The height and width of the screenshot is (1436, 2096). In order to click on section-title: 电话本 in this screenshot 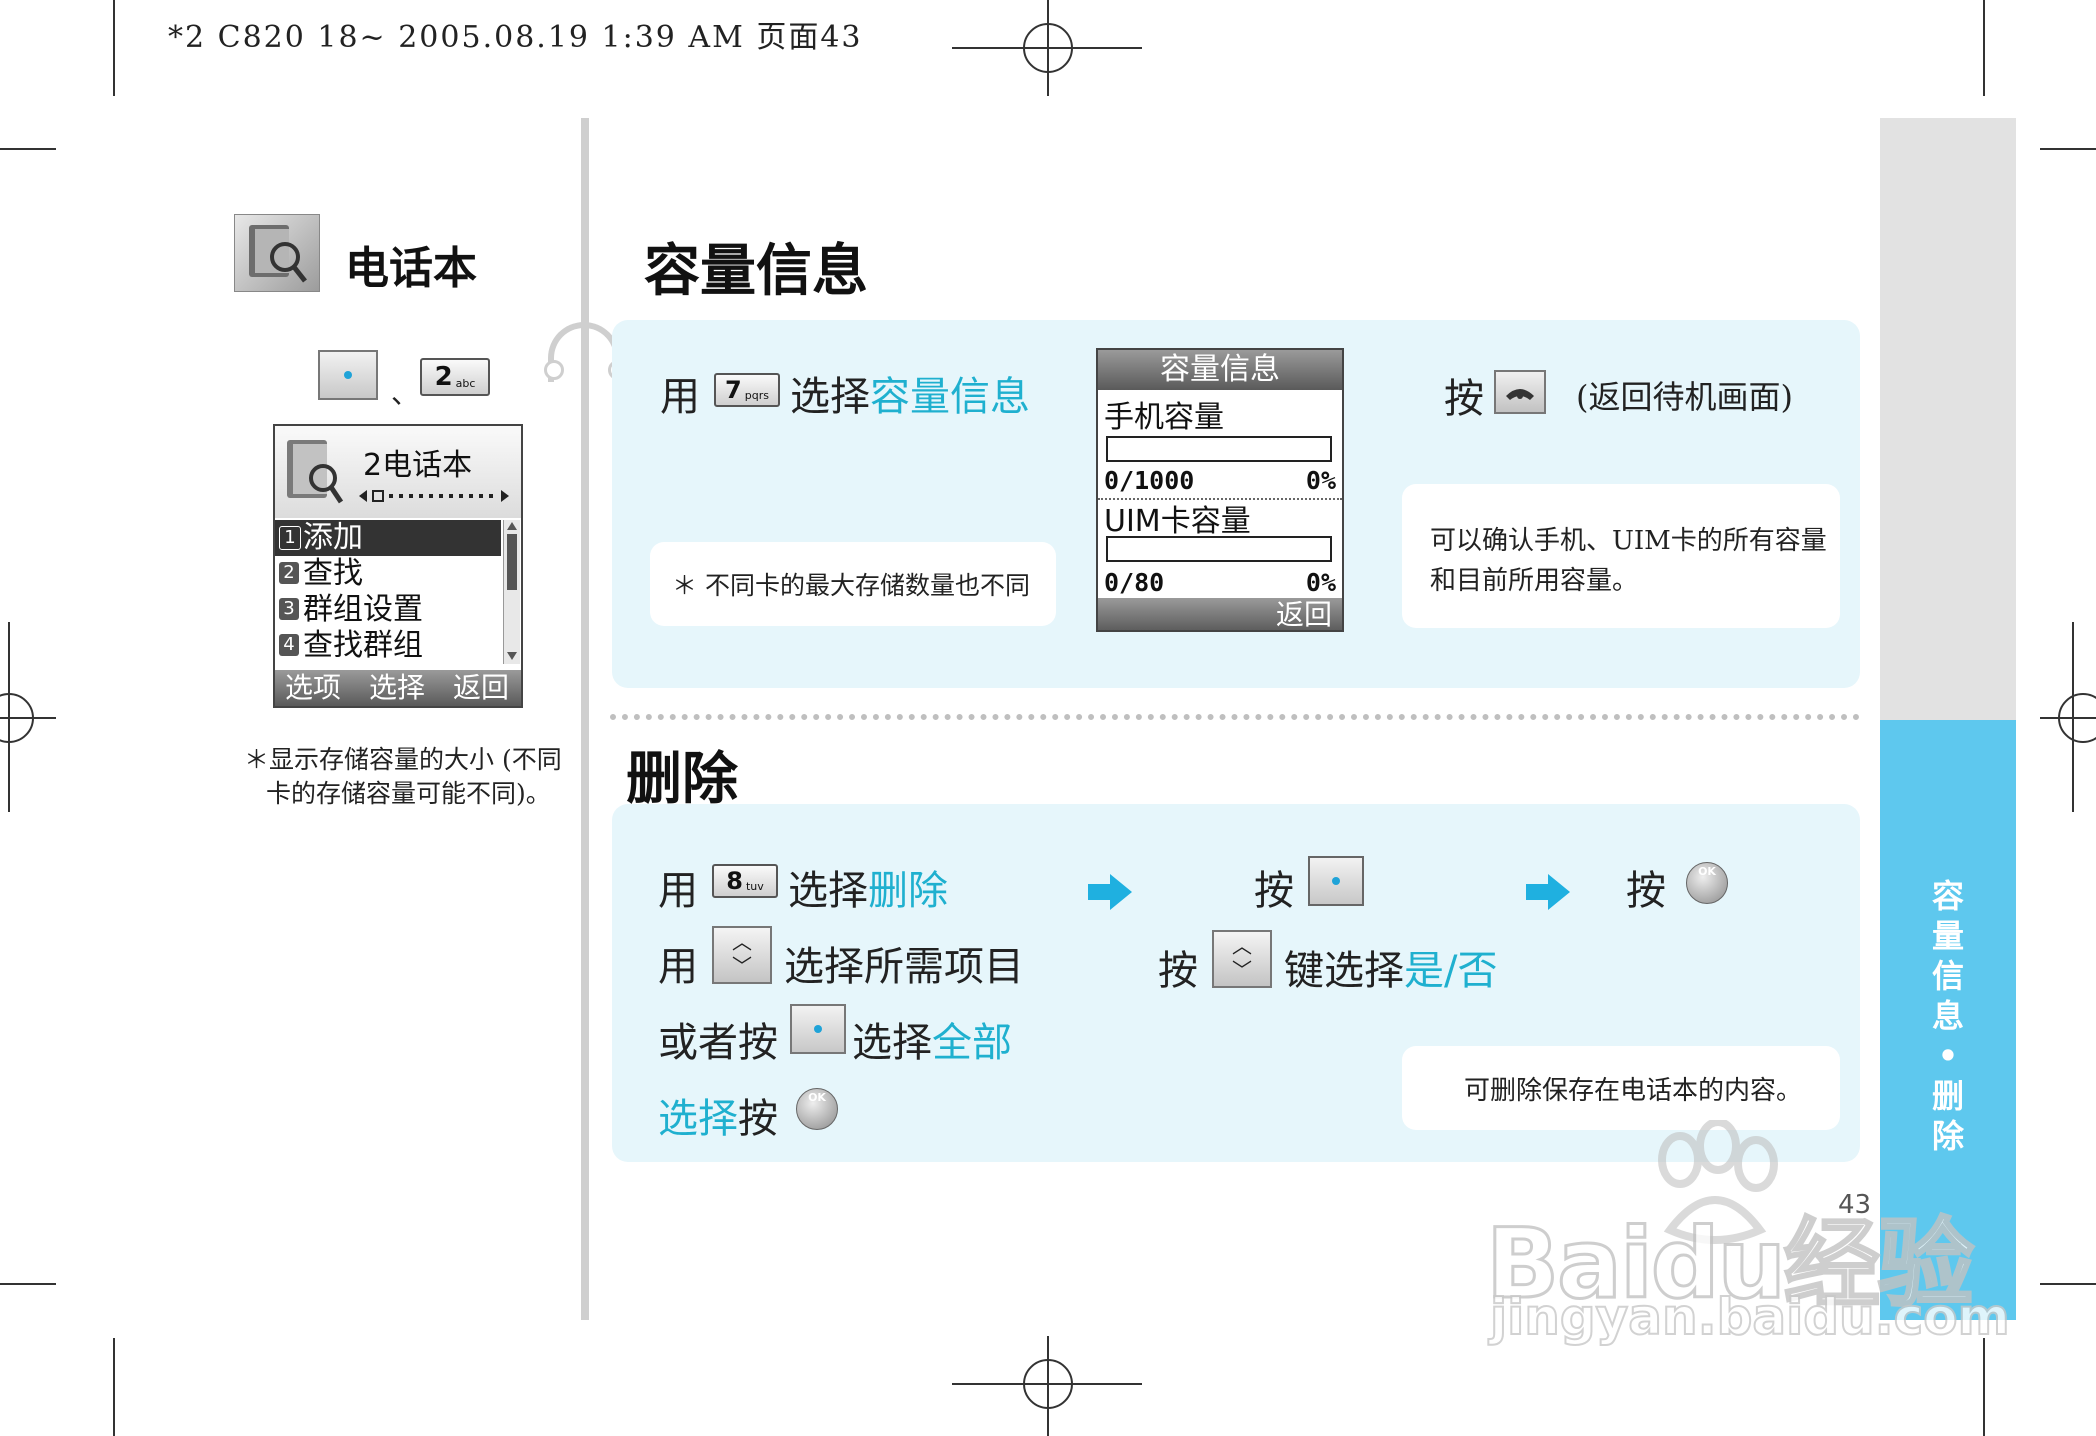, I will do `click(411, 268)`.